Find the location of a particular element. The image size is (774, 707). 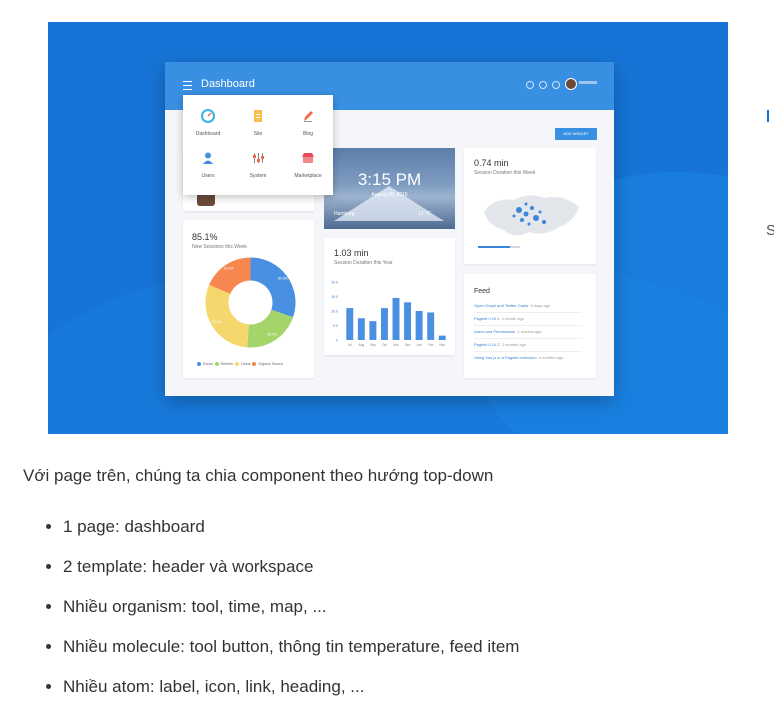

tool-label: Marketplace is located at coordinates (308, 176).